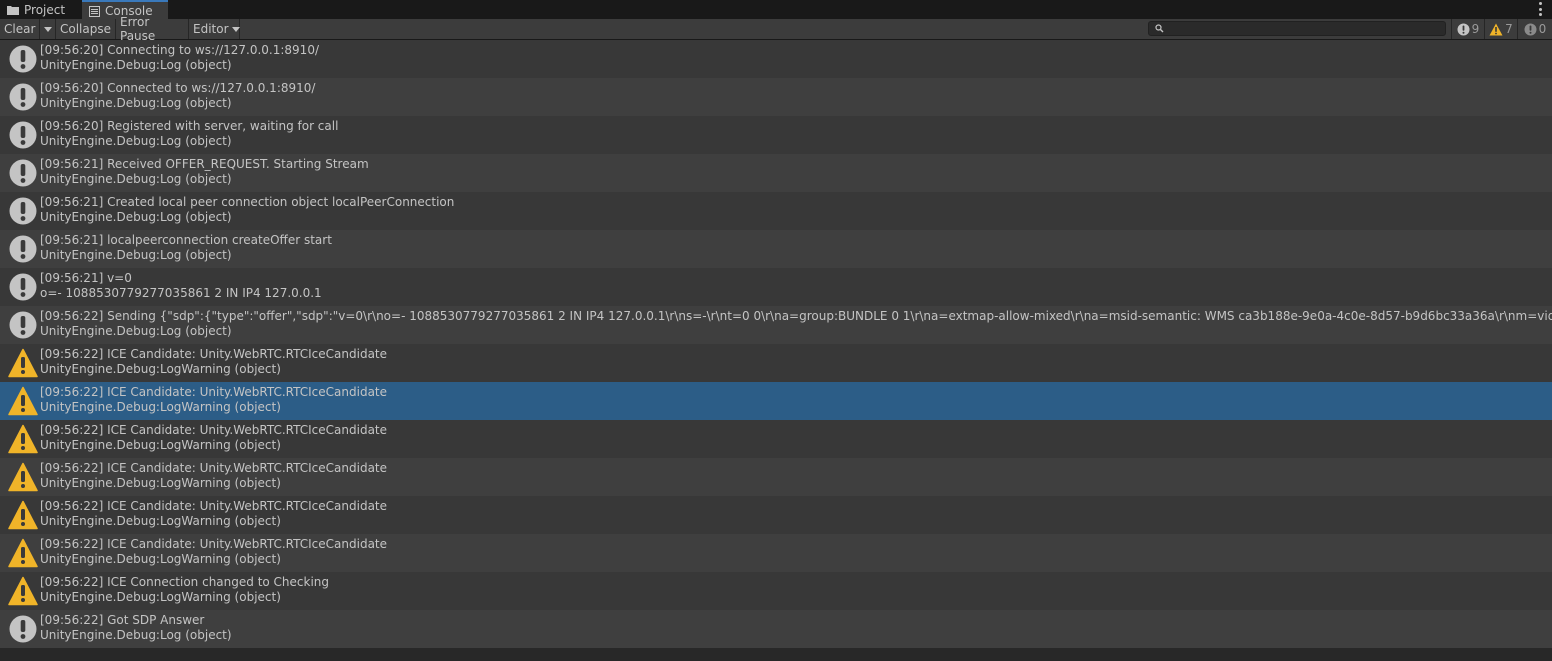  Describe the element at coordinates (94, 11) in the screenshot. I see `console-icon` at that location.